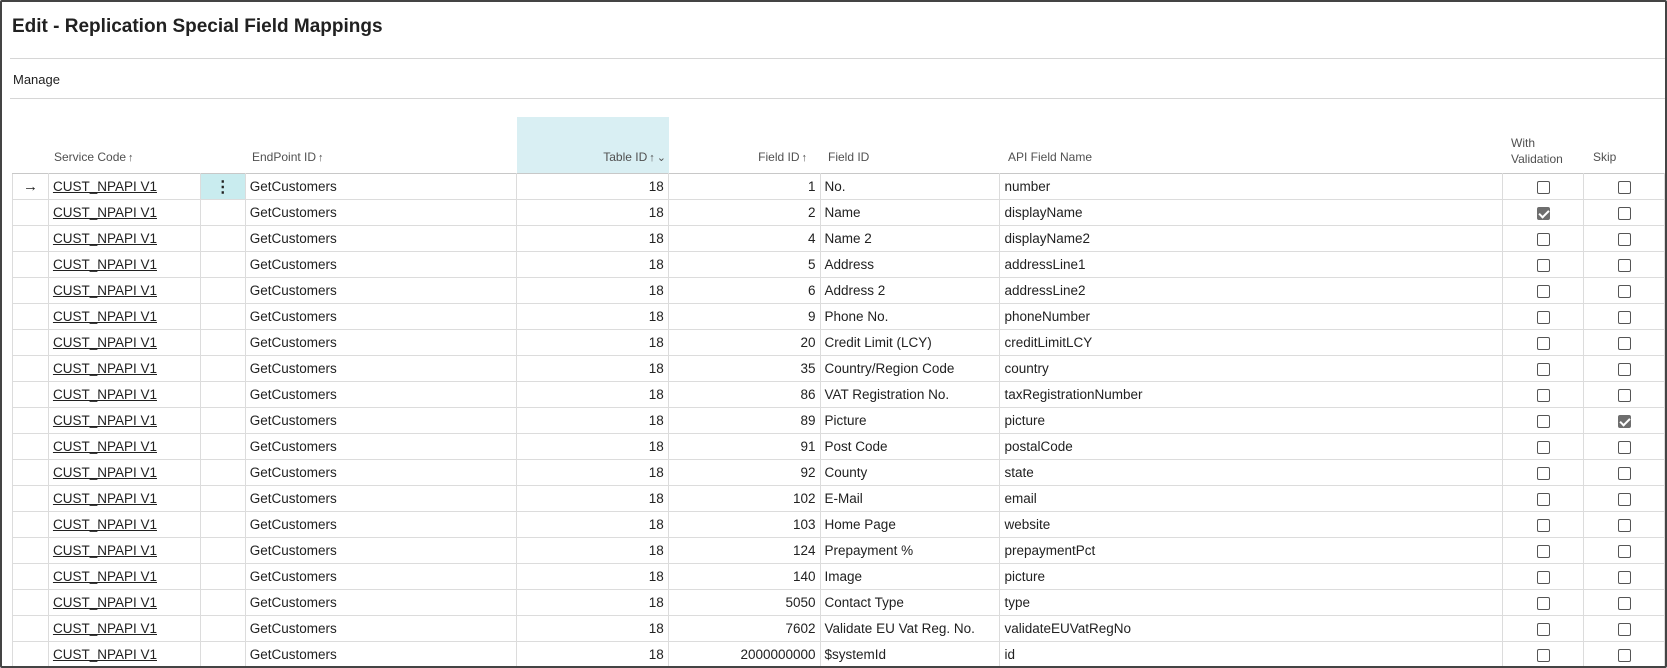 The height and width of the screenshot is (668, 1667). What do you see at coordinates (744, 290) in the screenshot?
I see `field-id-cell: 6` at bounding box center [744, 290].